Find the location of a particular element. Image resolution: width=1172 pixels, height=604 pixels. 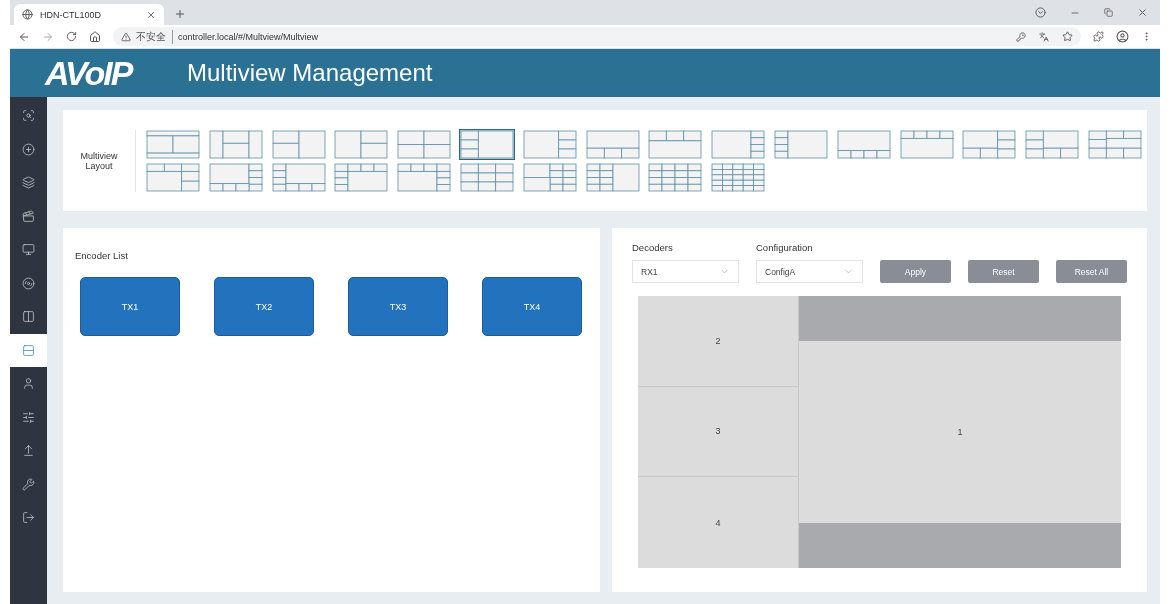

restore-icon is located at coordinates (1108, 12).